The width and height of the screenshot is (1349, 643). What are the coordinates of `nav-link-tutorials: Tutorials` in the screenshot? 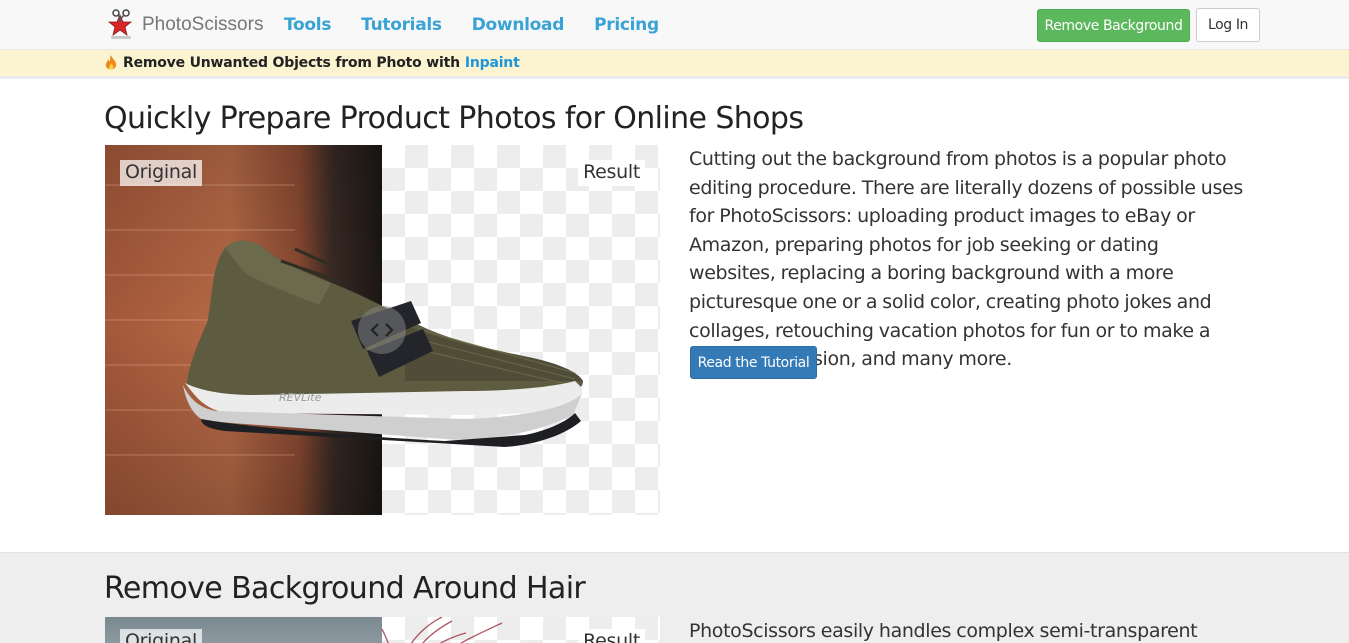 It's located at (401, 25).